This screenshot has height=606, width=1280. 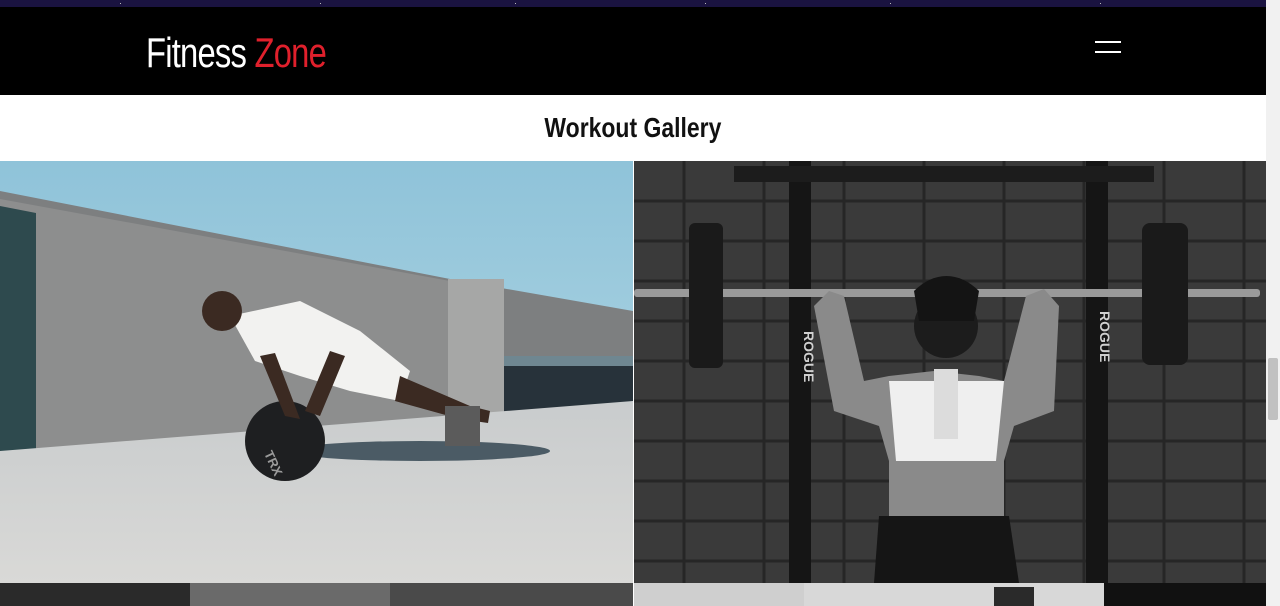 I want to click on brand-logo: Fitness Zone, so click(x=236, y=53).